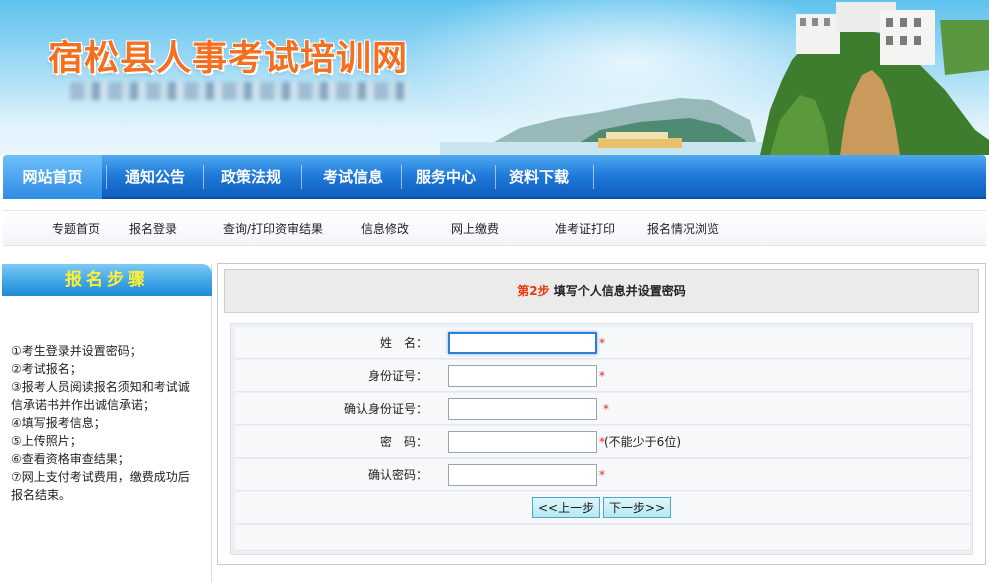  What do you see at coordinates (475, 229) in the screenshot?
I see `sub-nav-online-payment: 网上缴费` at bounding box center [475, 229].